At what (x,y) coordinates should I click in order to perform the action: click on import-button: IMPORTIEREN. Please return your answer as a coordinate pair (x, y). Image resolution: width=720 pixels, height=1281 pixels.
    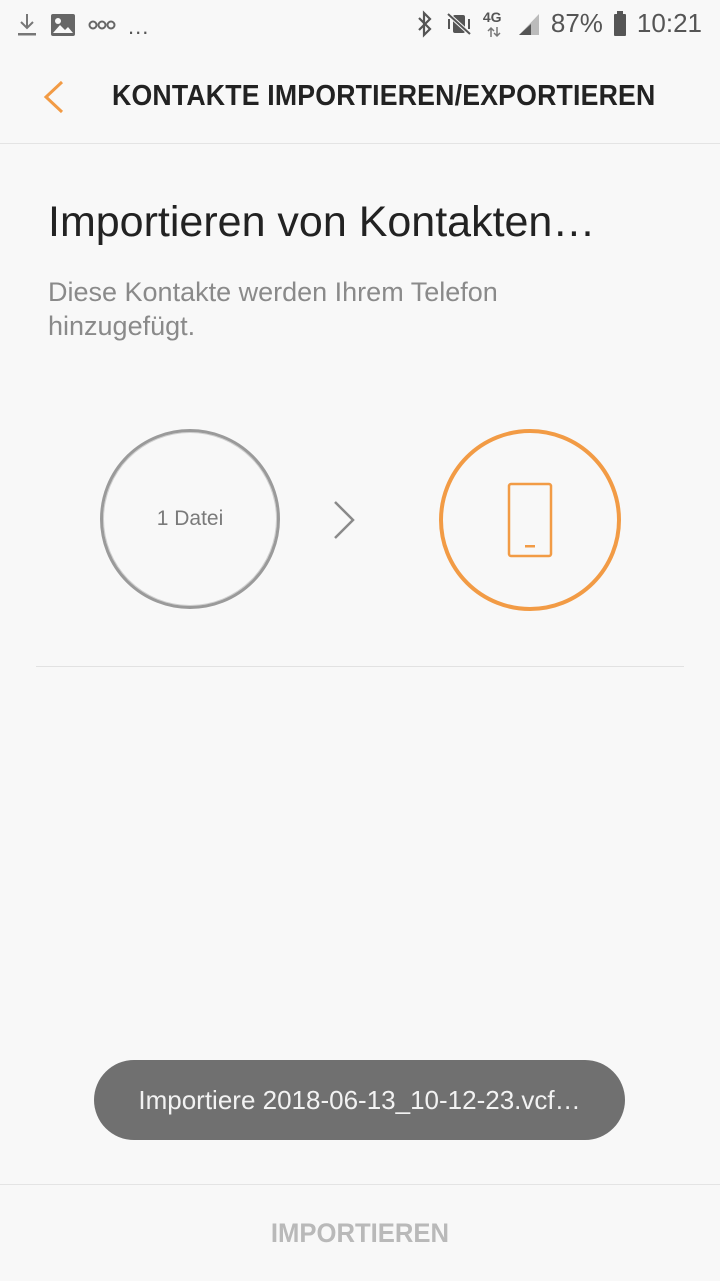
    Looking at the image, I should click on (360, 1233).